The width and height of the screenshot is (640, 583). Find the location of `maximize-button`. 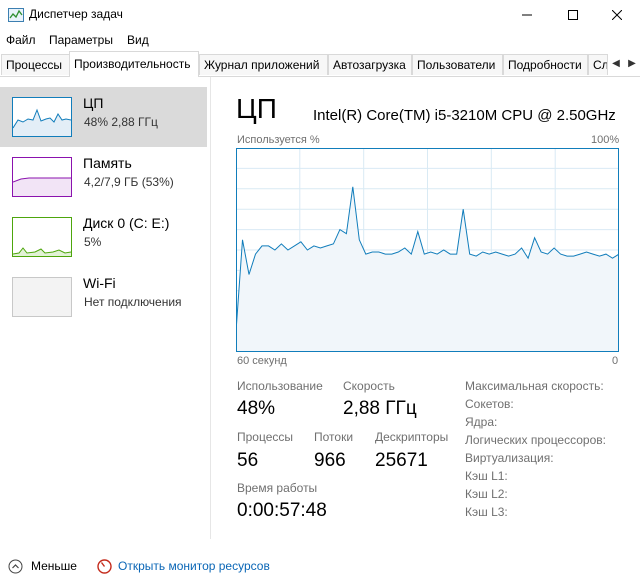

maximize-button is located at coordinates (573, 15).